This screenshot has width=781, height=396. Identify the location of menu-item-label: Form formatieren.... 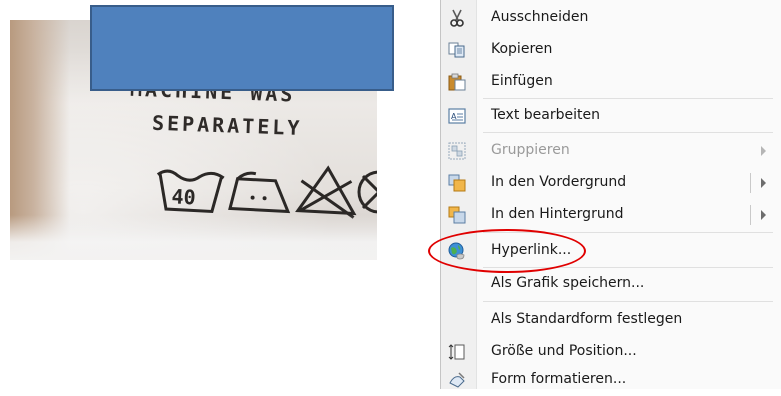
(559, 379).